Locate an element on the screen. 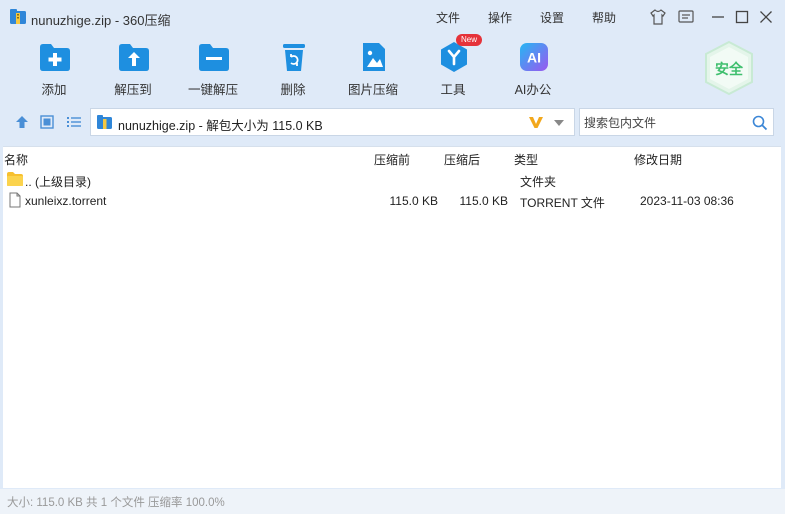  svg-text: AI is located at coordinates (534, 58).